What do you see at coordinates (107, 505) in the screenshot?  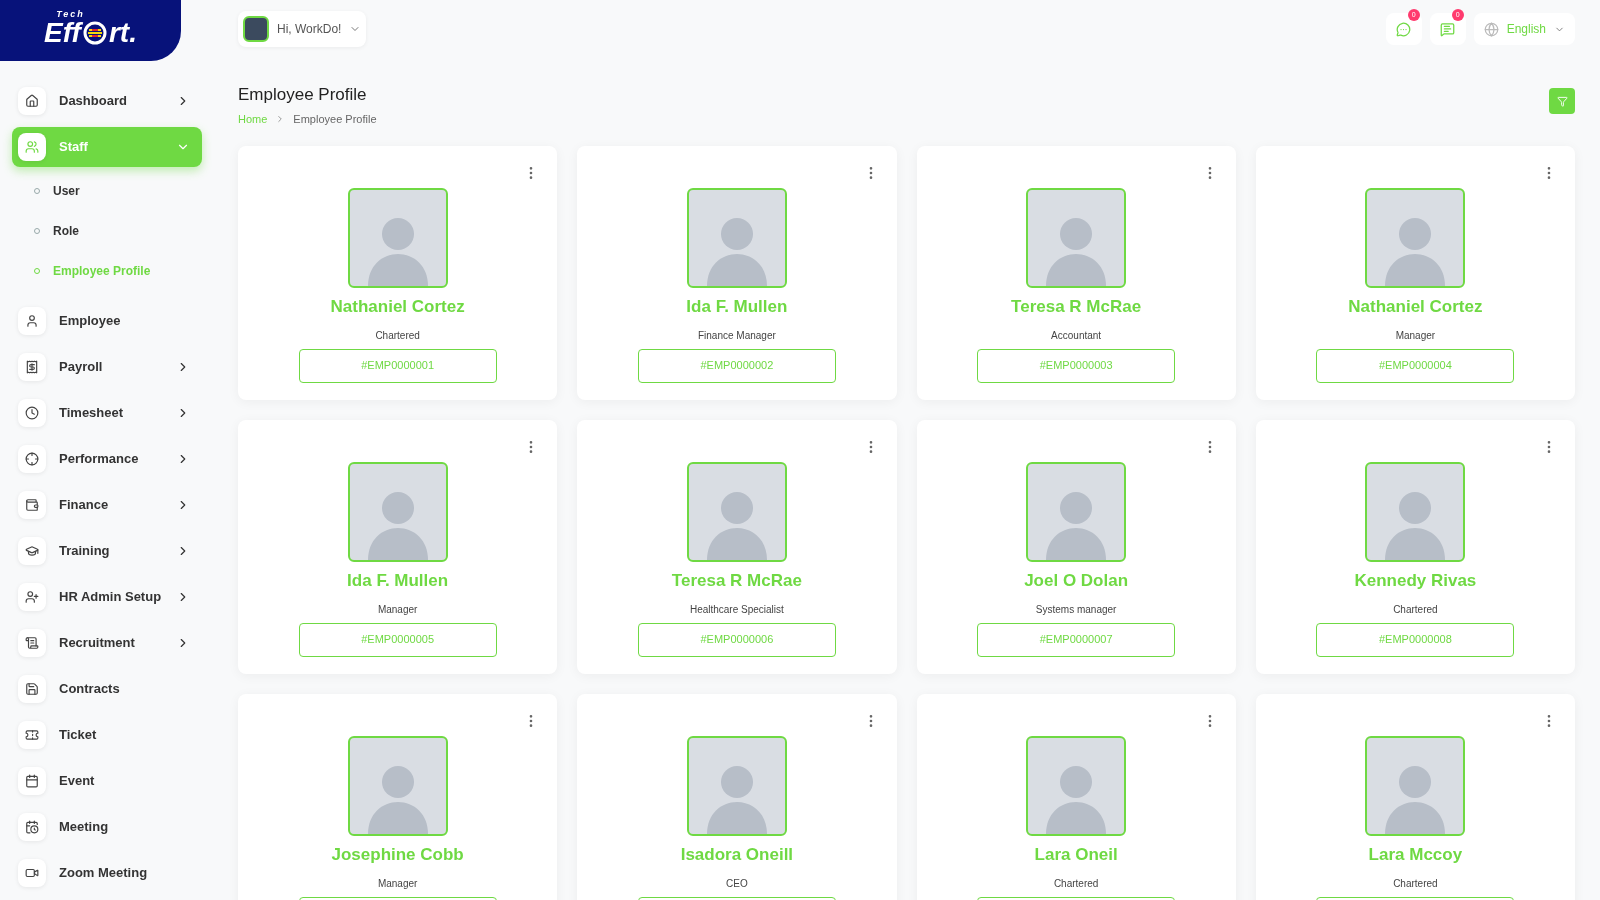 I see `sidebar-item: Finance` at bounding box center [107, 505].